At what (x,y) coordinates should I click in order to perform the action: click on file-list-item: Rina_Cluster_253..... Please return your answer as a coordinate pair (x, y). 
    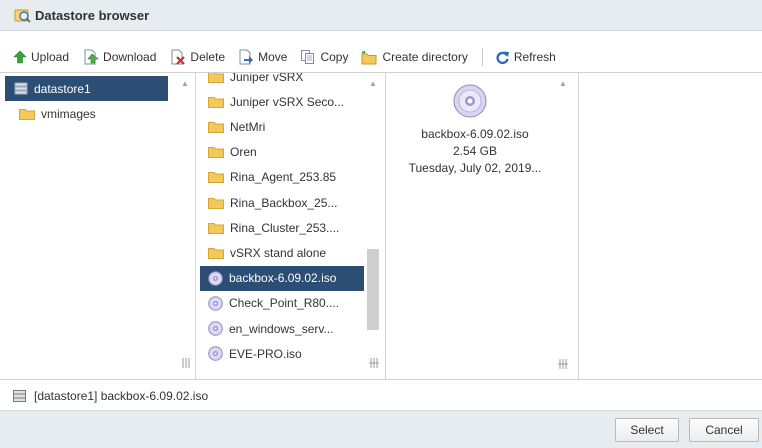
    Looking at the image, I should click on (282, 227).